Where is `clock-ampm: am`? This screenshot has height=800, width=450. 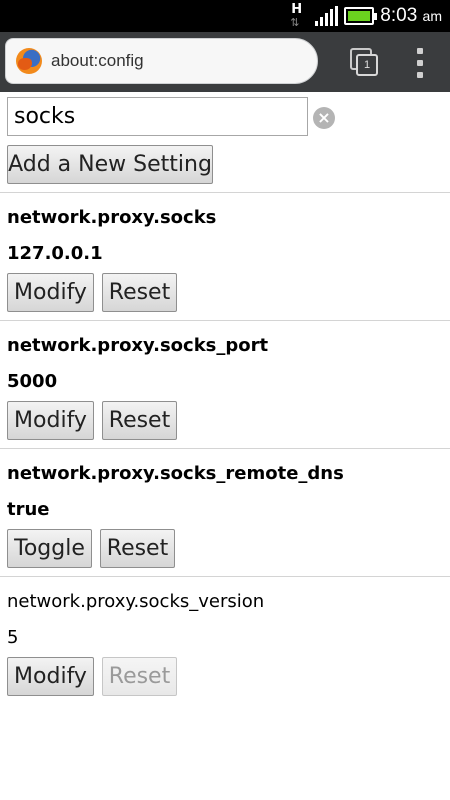 clock-ampm: am is located at coordinates (432, 16).